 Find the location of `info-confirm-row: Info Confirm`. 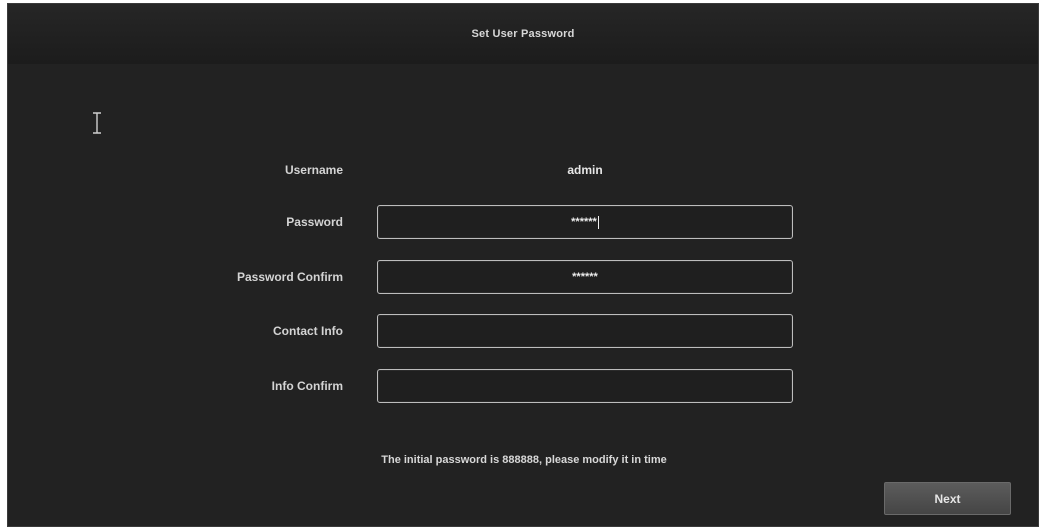

info-confirm-row: Info Confirm is located at coordinates (523, 386).